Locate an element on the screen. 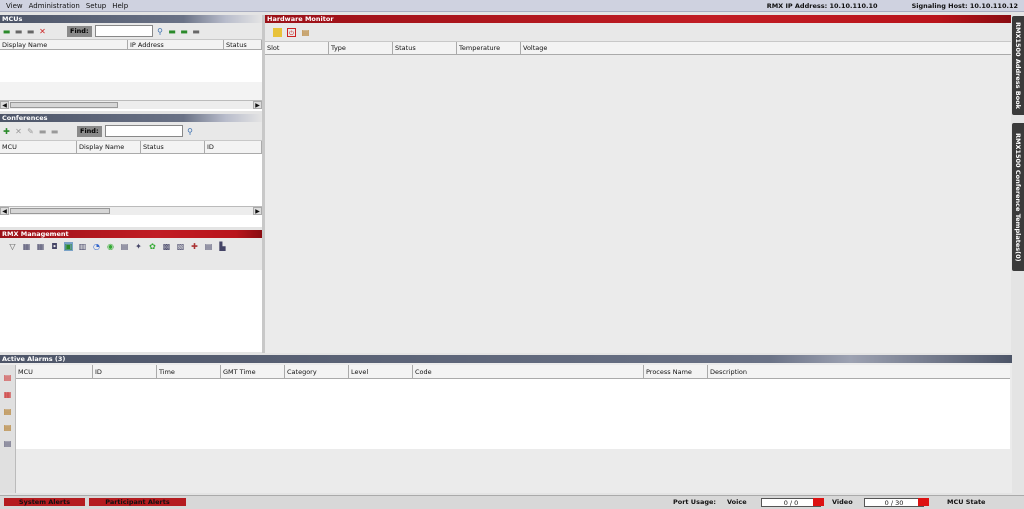 The width and height of the screenshot is (1024, 509). menu-setup: Setup is located at coordinates (96, 6).